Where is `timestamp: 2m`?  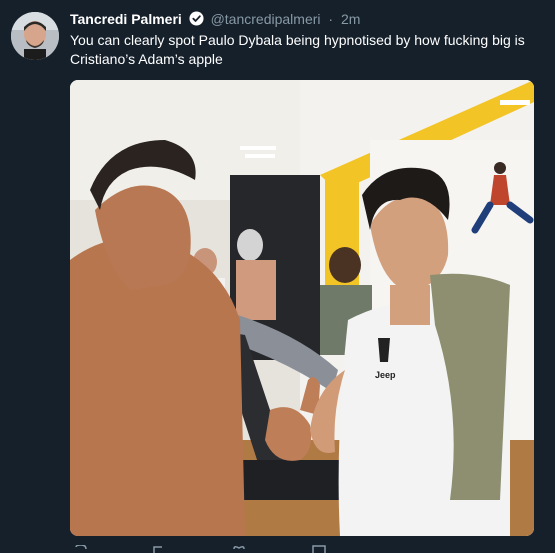
timestamp: 2m is located at coordinates (350, 19).